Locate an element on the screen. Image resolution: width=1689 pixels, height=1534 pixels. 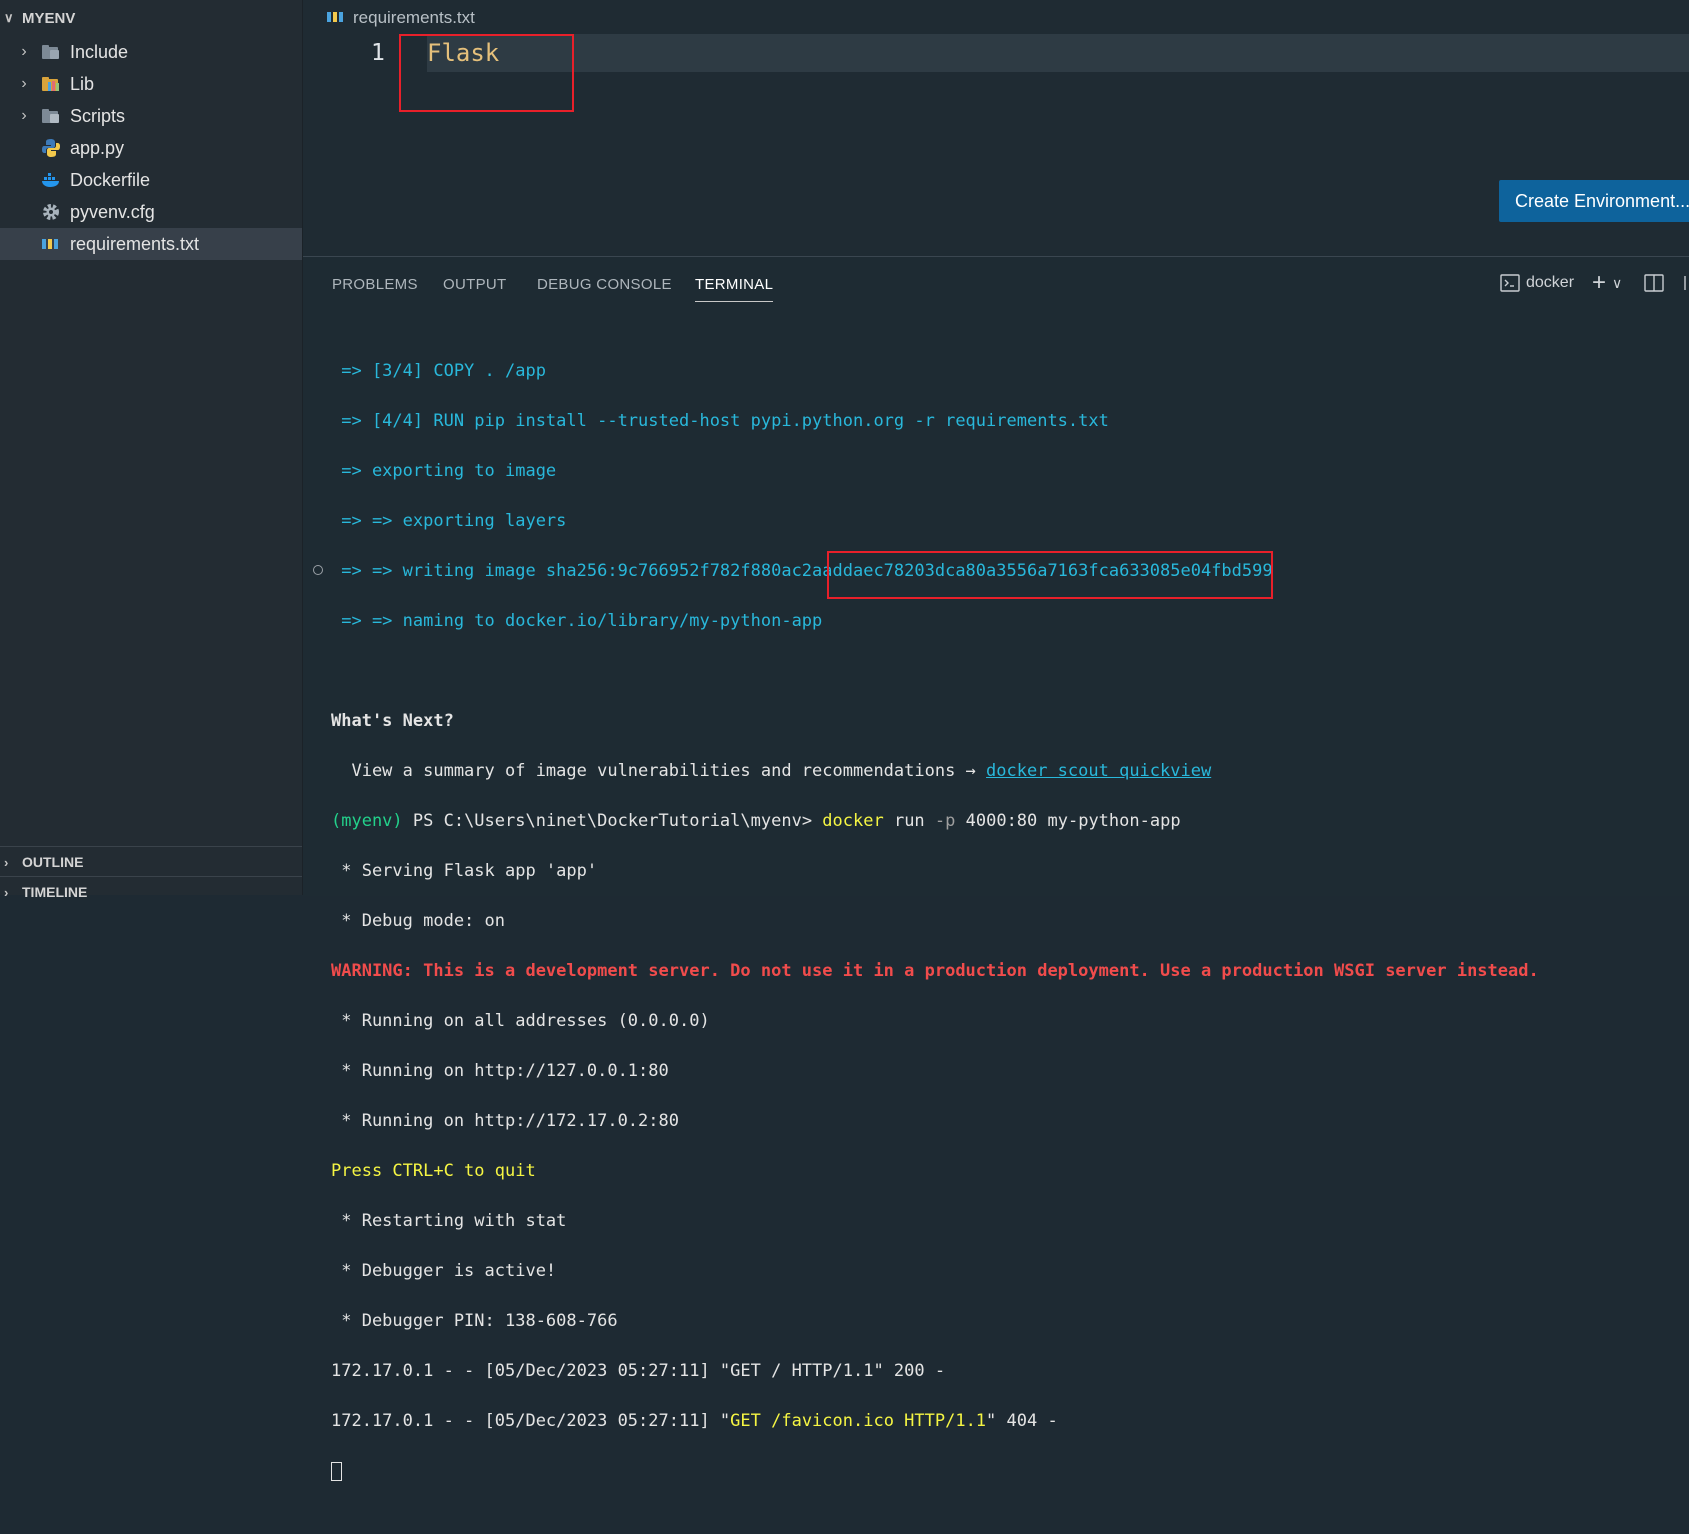
tree-item-label: Scripts is located at coordinates (98, 115).